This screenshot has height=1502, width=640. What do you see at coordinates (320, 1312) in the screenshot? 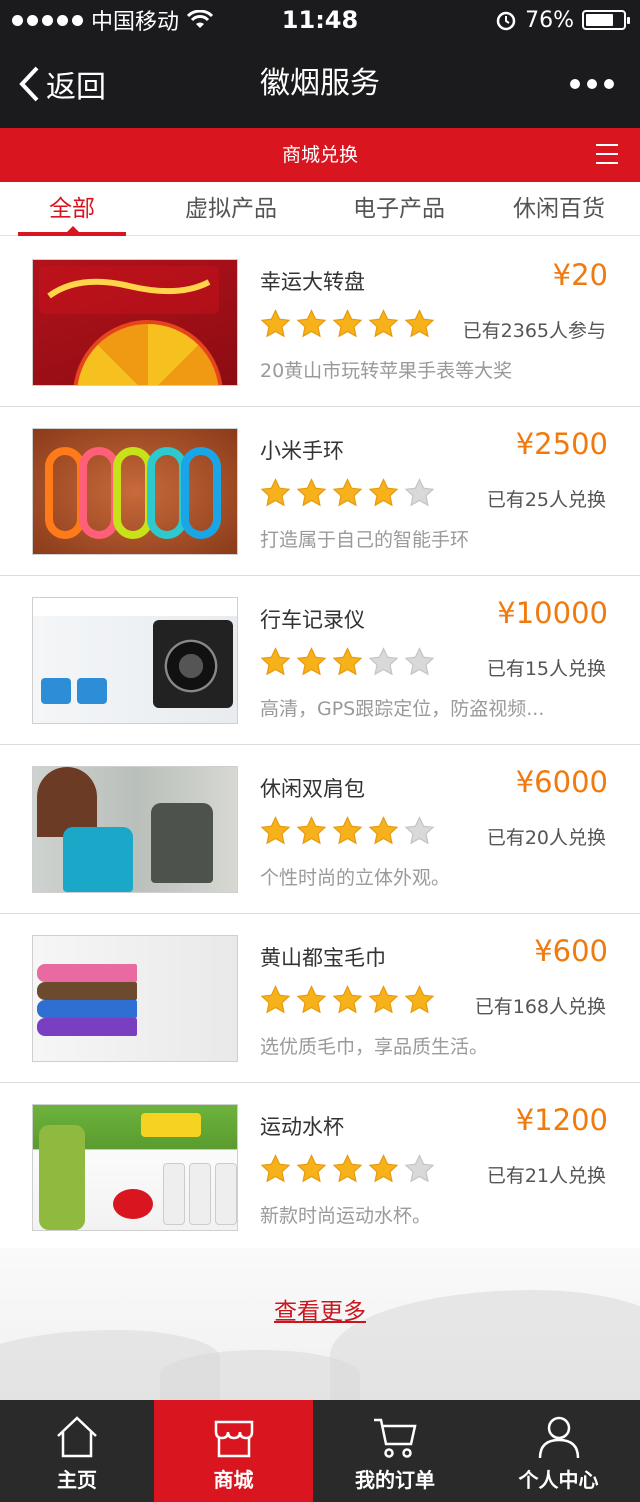
I see `view-more-label: 查看更多` at bounding box center [320, 1312].